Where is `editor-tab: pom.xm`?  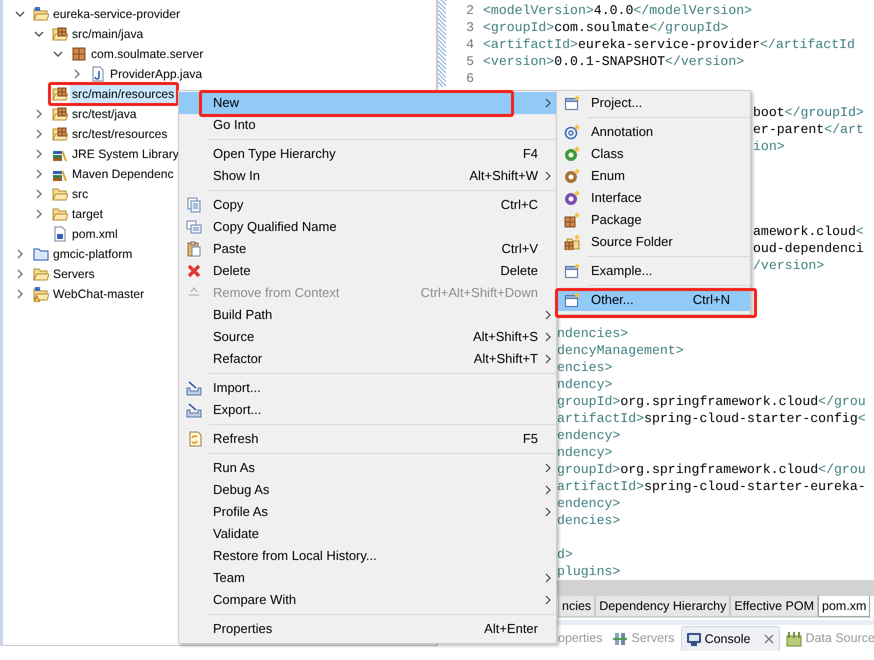 editor-tab: pom.xm is located at coordinates (844, 606).